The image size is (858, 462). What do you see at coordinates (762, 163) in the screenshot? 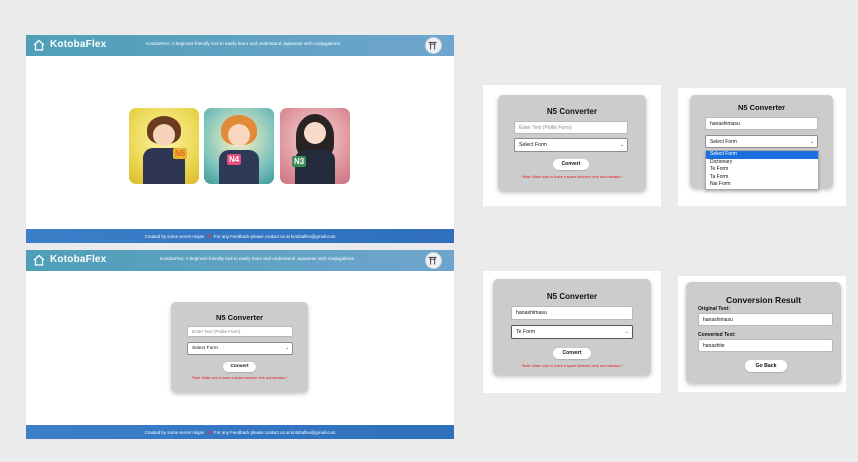
I see `form-option: Dictionary` at bounding box center [762, 163].